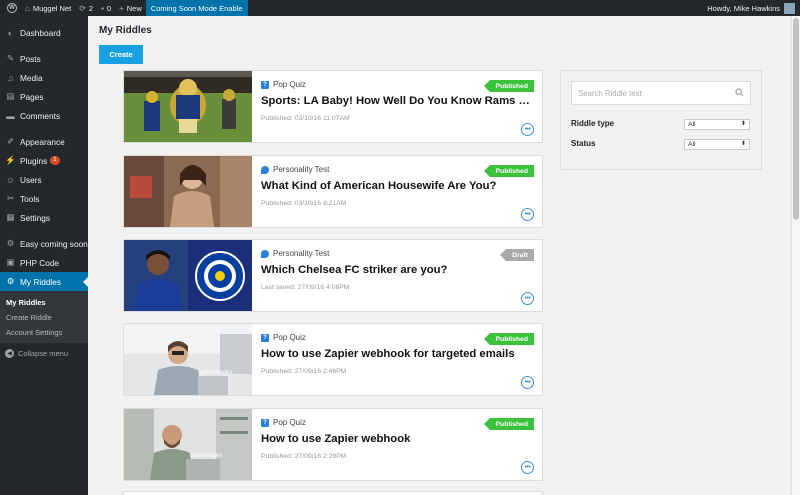 The height and width of the screenshot is (495, 800). What do you see at coordinates (44, 77) in the screenshot?
I see `sidebar-item-media: ♫ Media` at bounding box center [44, 77].